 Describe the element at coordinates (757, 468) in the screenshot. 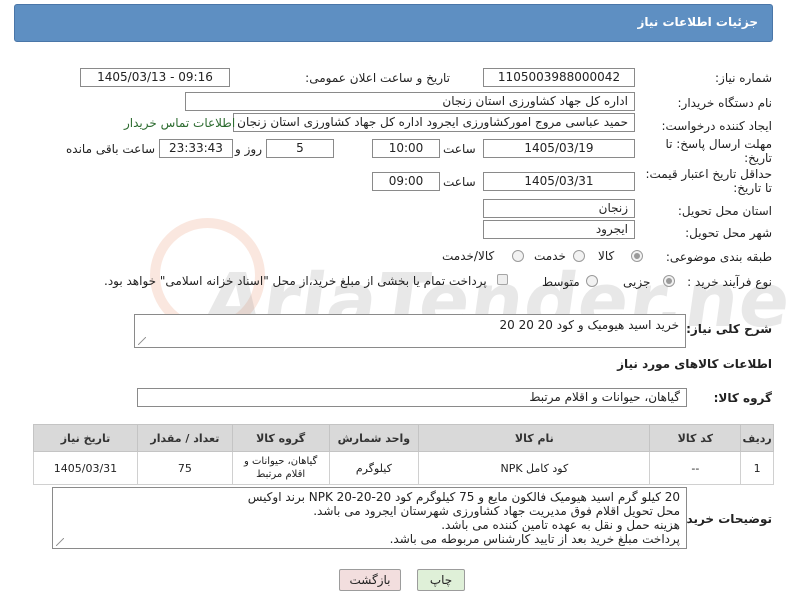

I see `cell-row: 1` at that location.